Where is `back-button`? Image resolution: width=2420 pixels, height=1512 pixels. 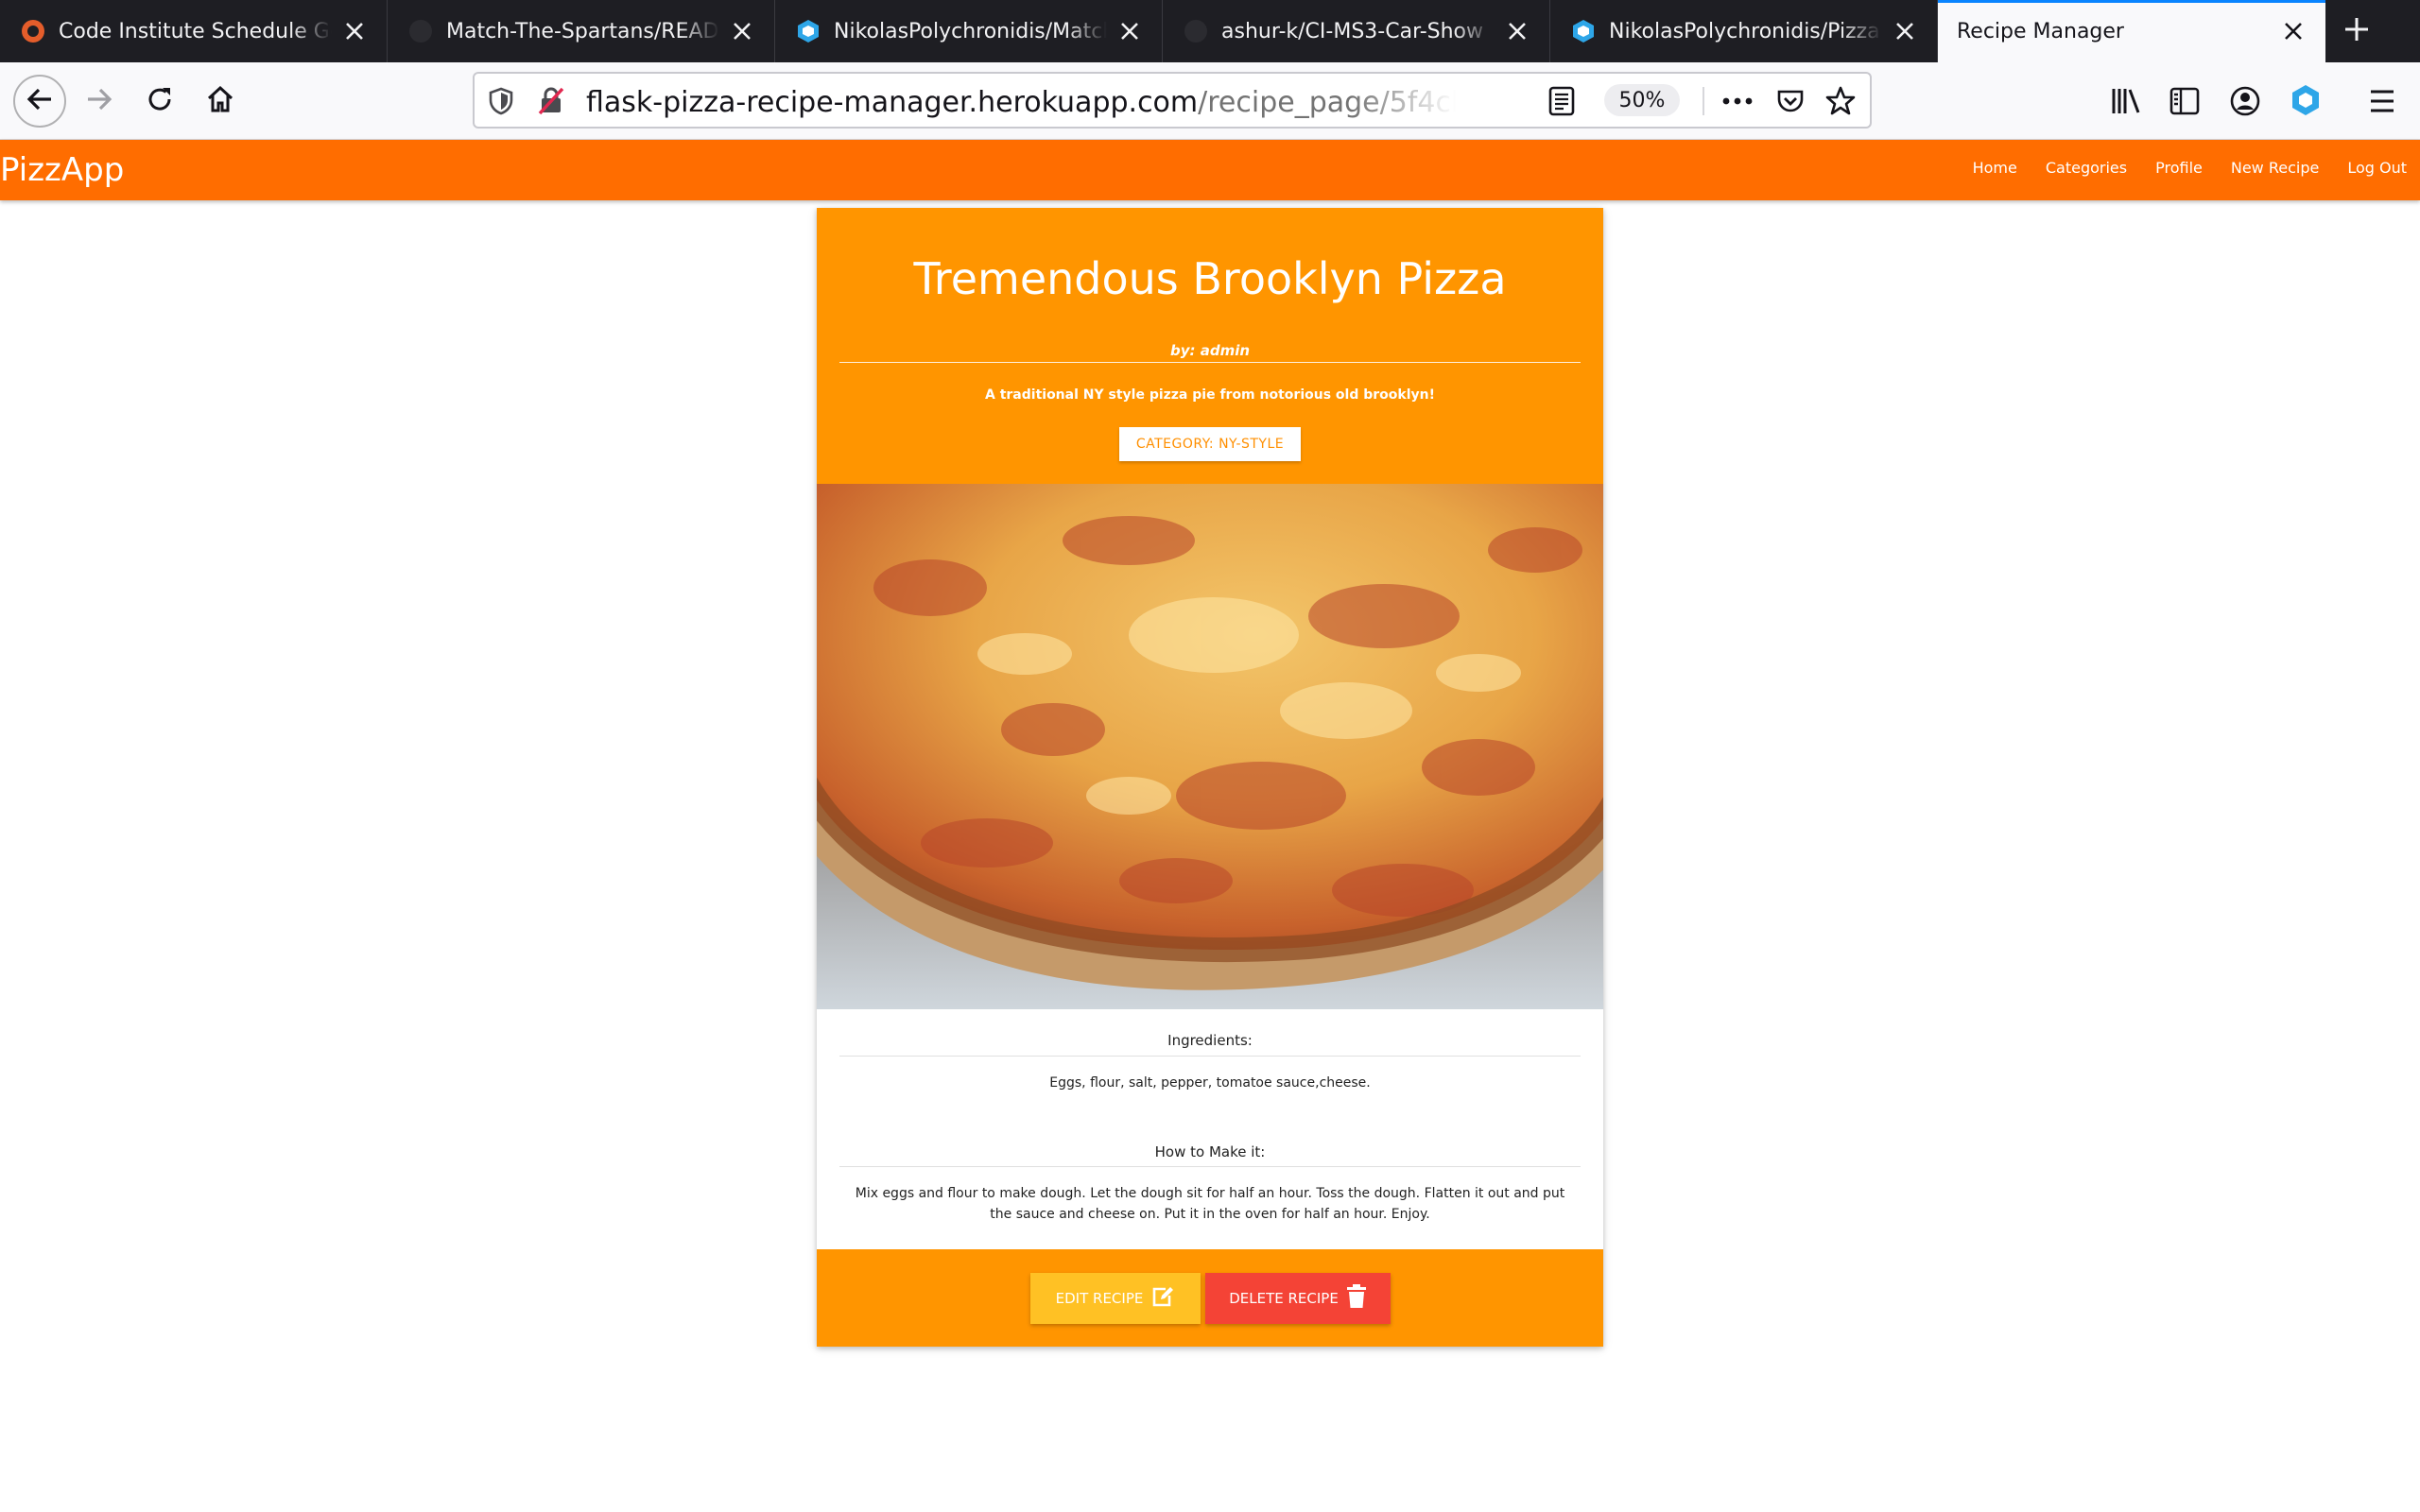 back-button is located at coordinates (39, 101).